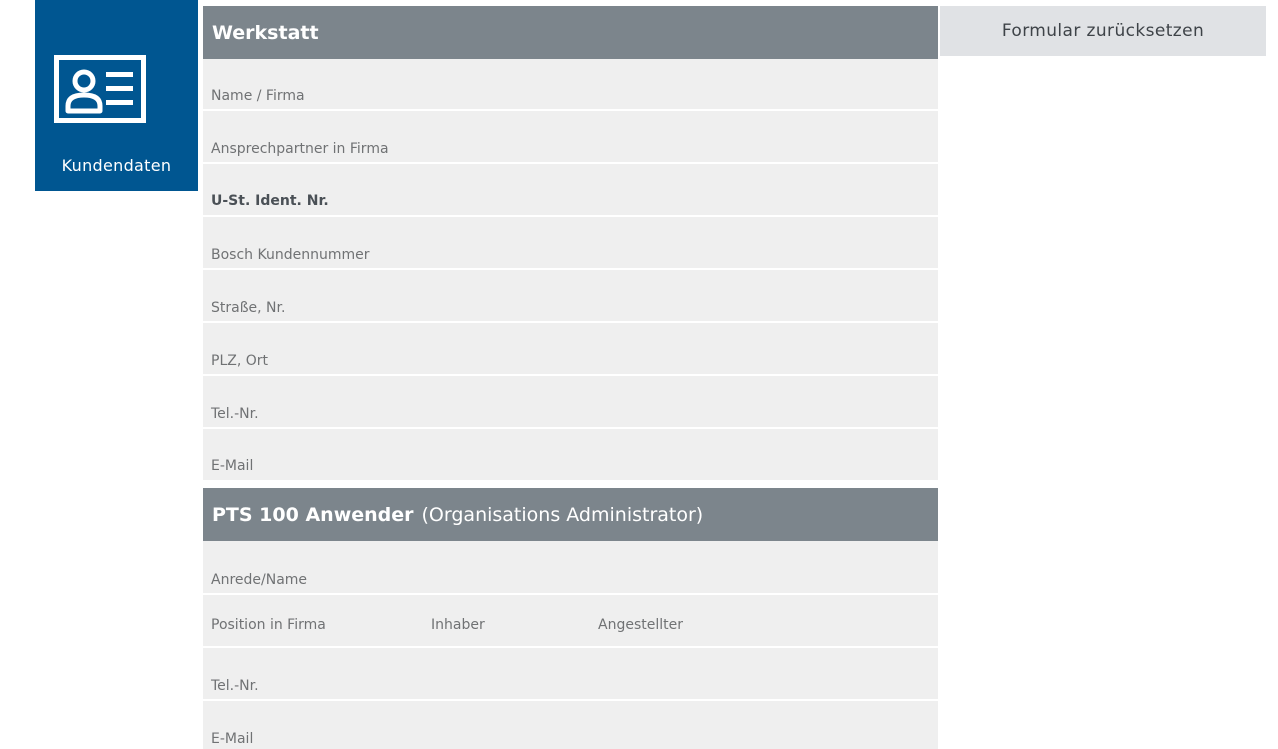  I want to click on field-plz-ort: PLZ, Ort, so click(570, 348).